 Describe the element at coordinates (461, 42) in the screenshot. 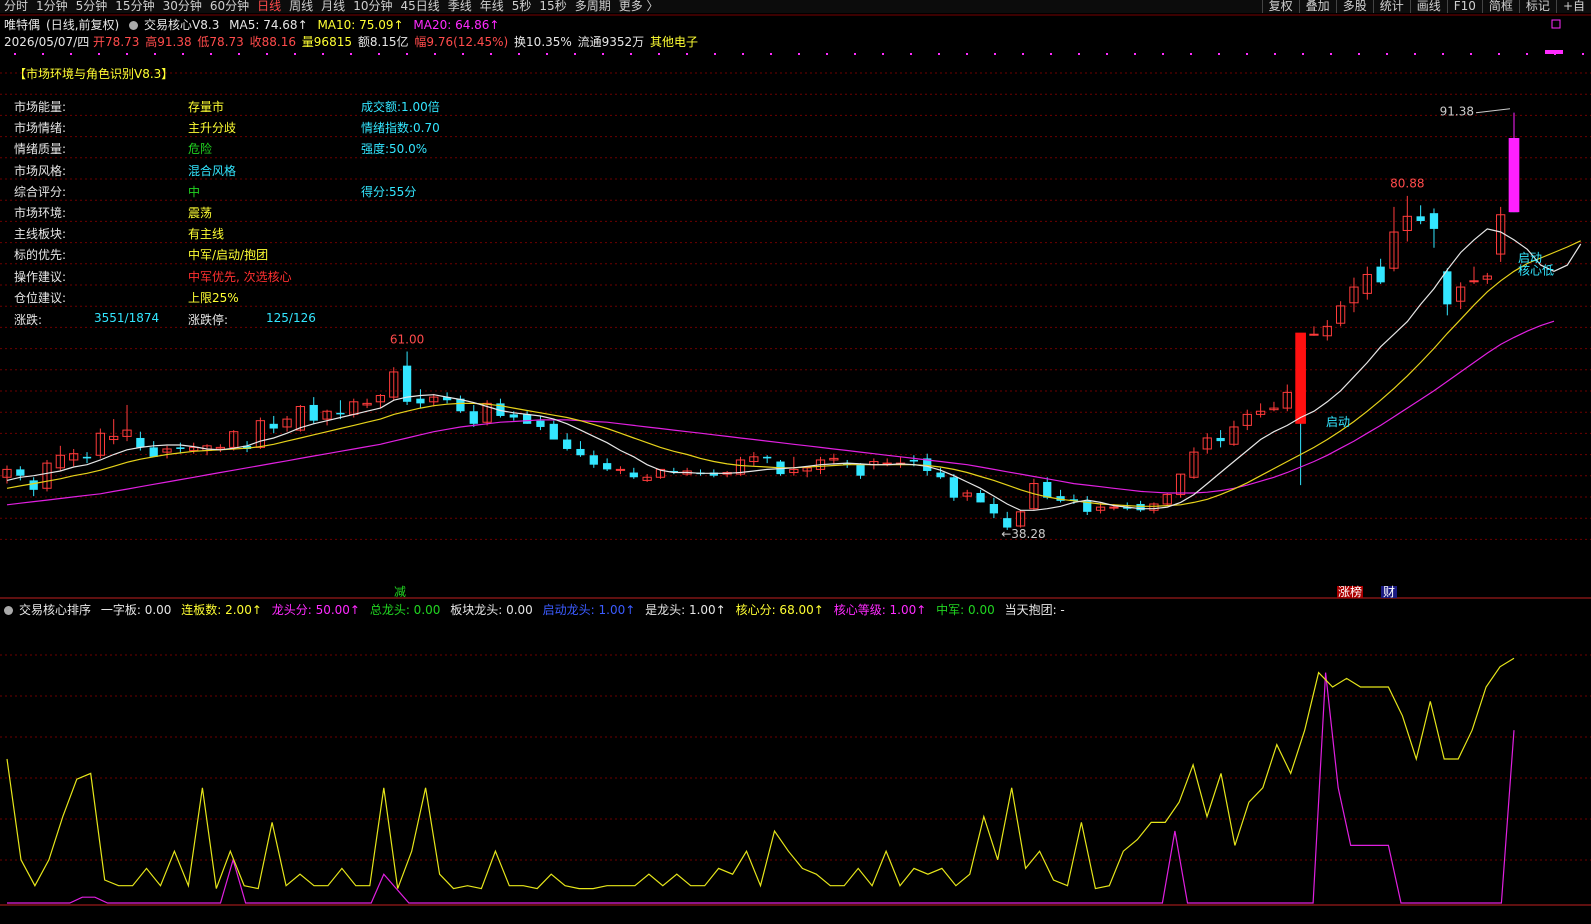

I see `quote-change: 幅9.76(12.45%)` at that location.